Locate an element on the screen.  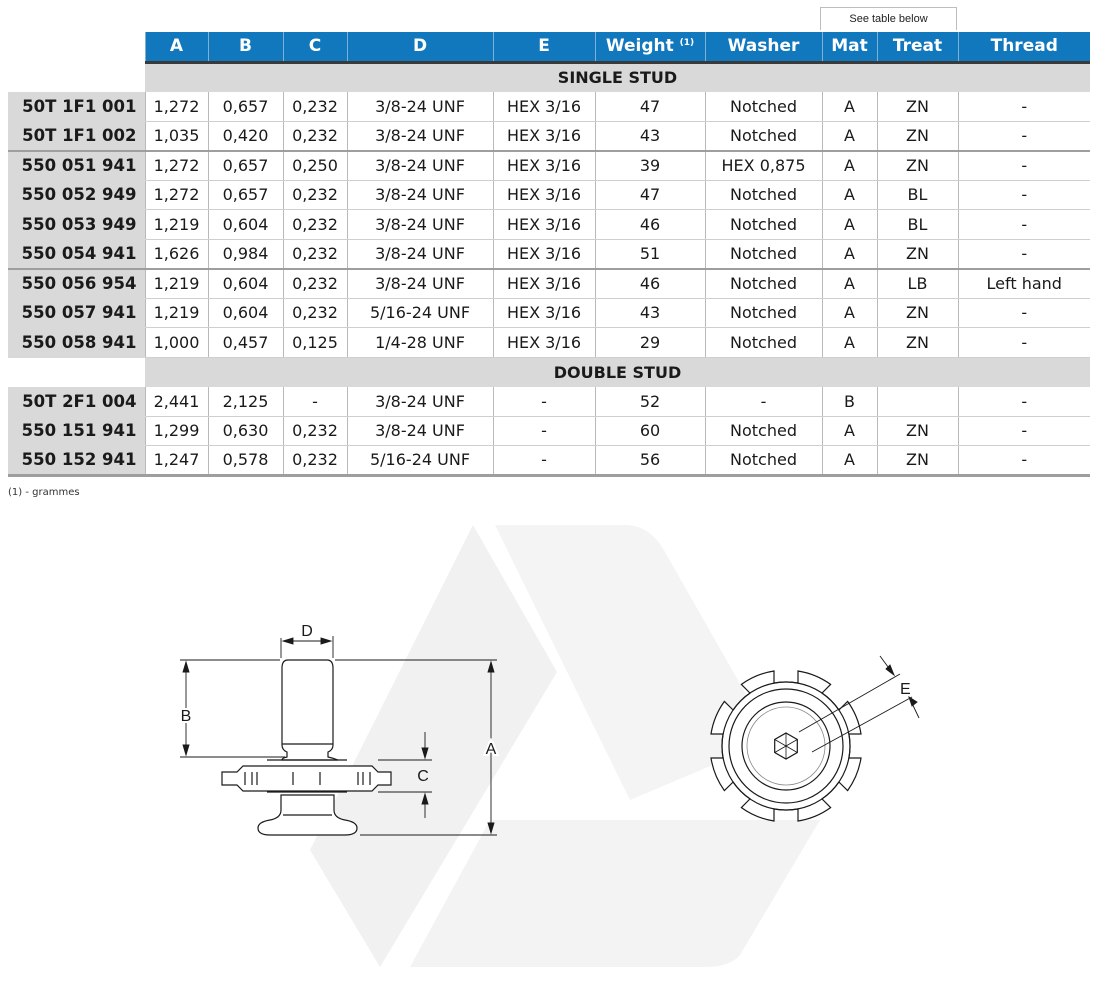
group-corner is located at coordinates (76, 372).